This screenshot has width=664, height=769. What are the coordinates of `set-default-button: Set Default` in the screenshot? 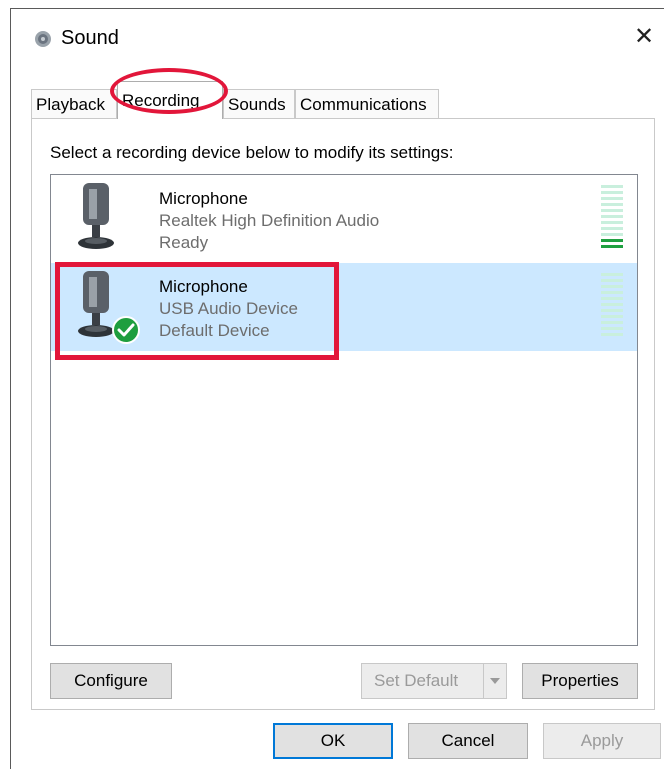 It's located at (434, 681).